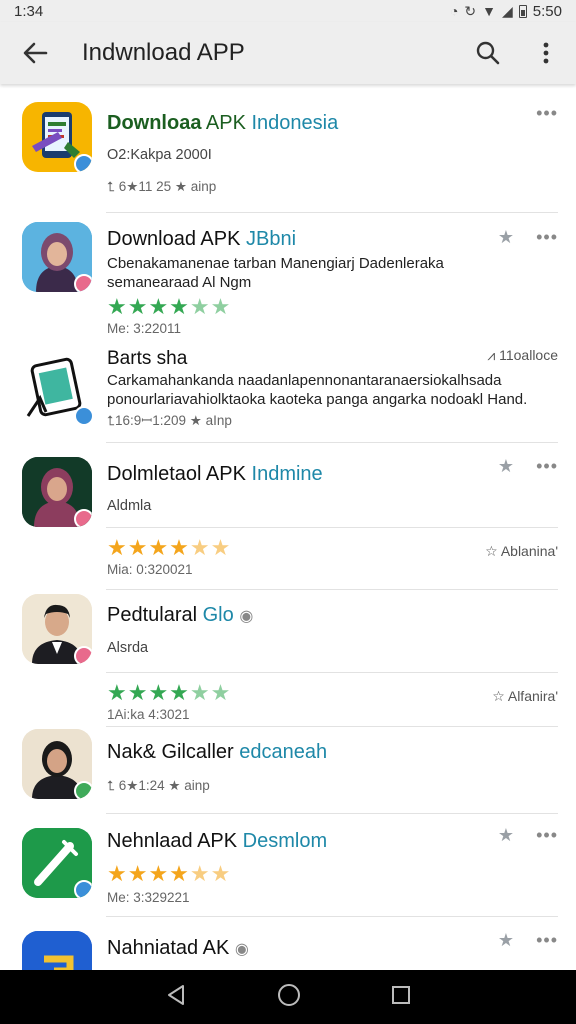 Image resolution: width=576 pixels, height=1024 pixels. What do you see at coordinates (179, 282) in the screenshot?
I see `app-description: semanearaad Al Ngm` at bounding box center [179, 282].